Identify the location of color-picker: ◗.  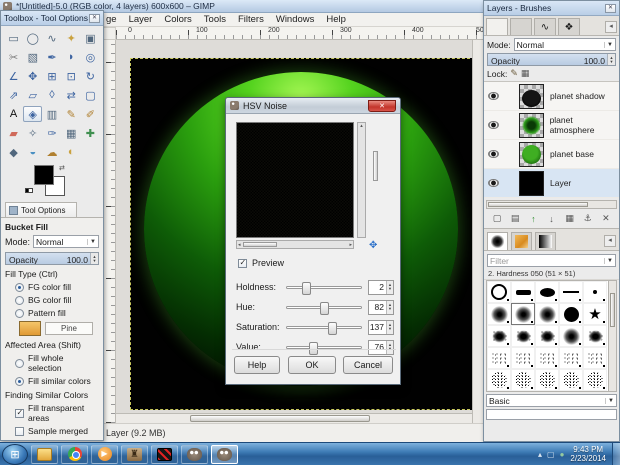
(71, 57).